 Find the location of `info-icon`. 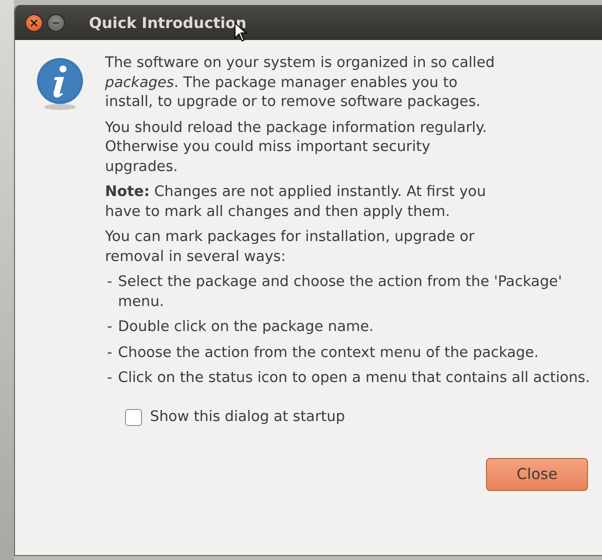

info-icon is located at coordinates (60, 84).